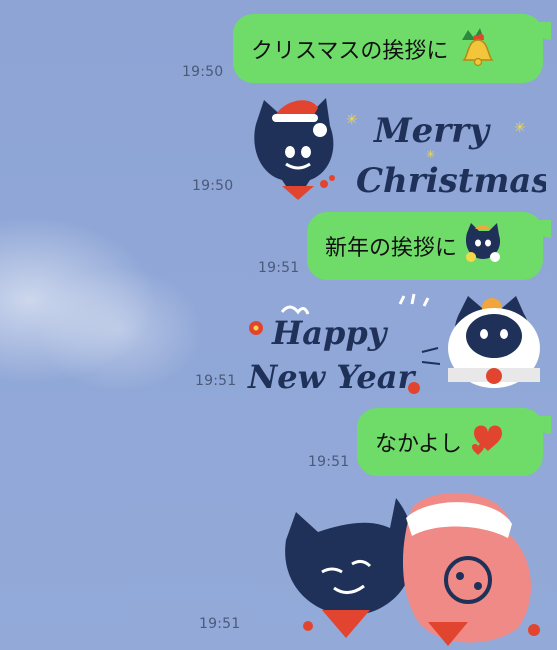 Image resolution: width=557 pixels, height=650 pixels. What do you see at coordinates (350, 51) in the screenshot?
I see `message-text: クリスマスの挨拶に` at bounding box center [350, 51].